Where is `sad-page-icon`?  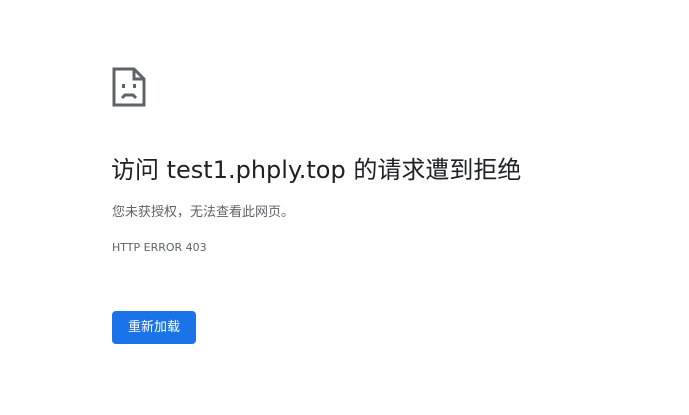 sad-page-icon is located at coordinates (129, 87).